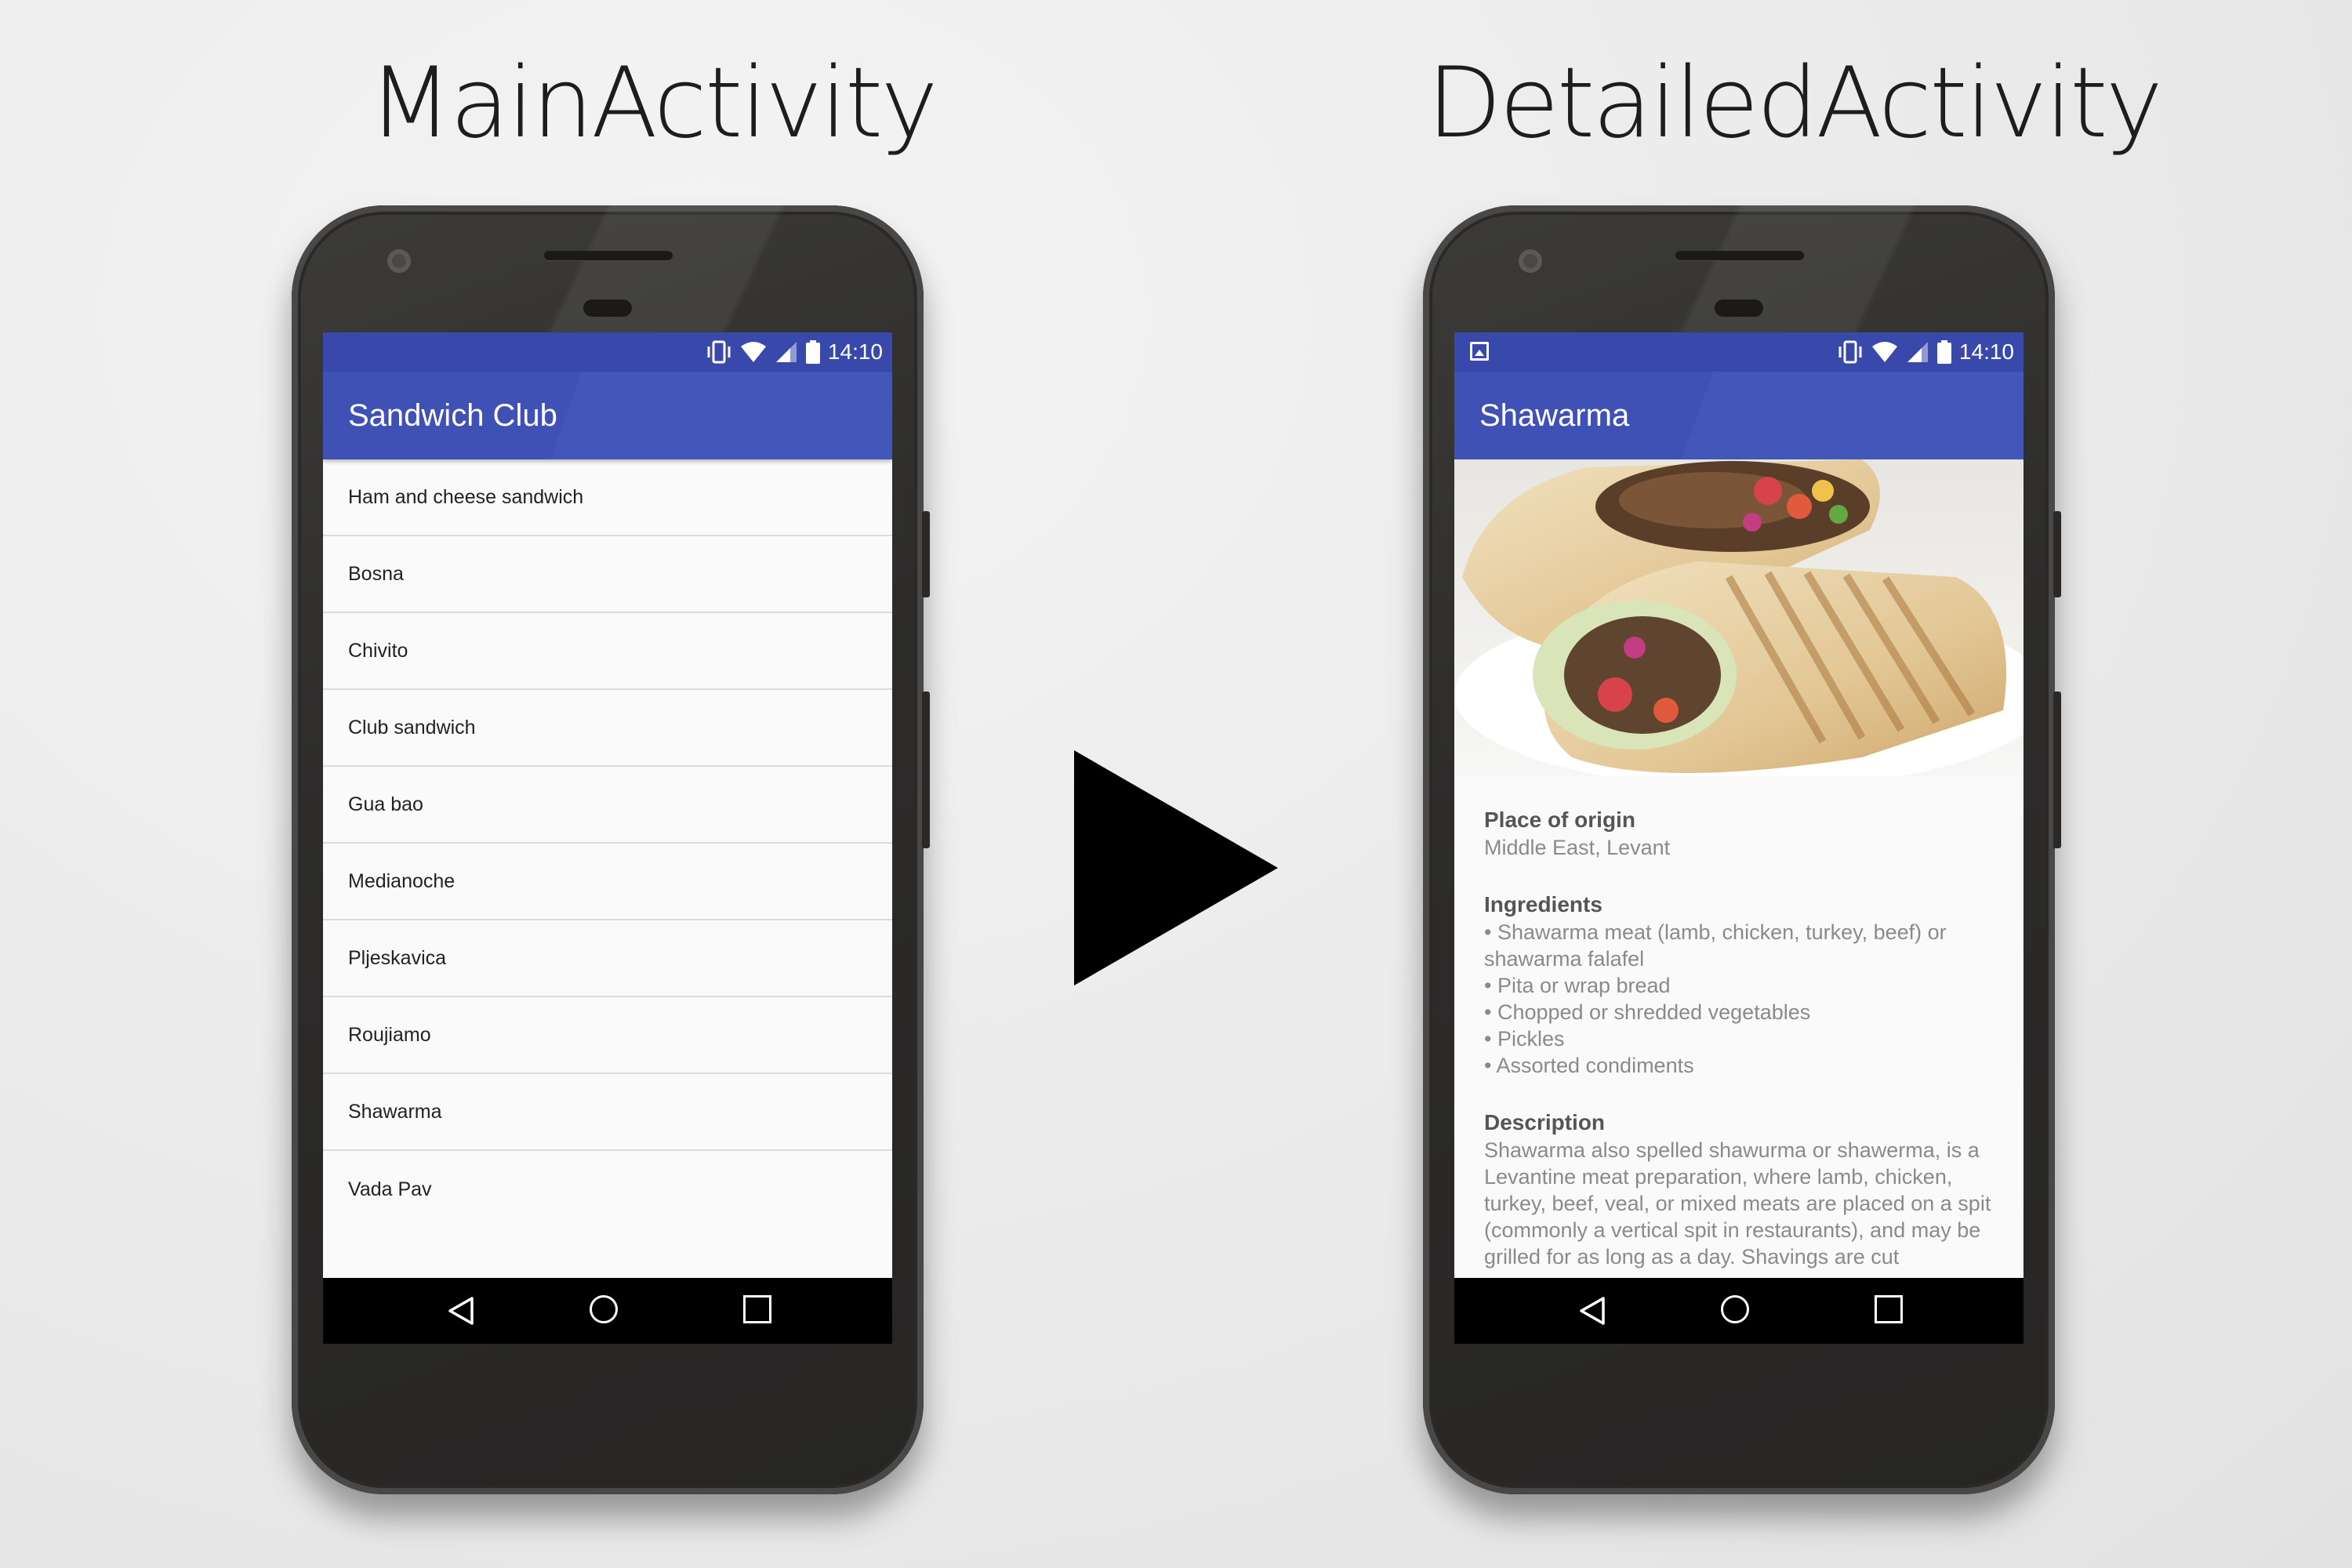 The width and height of the screenshot is (2352, 1568). I want to click on list-item-label: Gua bao, so click(385, 804).